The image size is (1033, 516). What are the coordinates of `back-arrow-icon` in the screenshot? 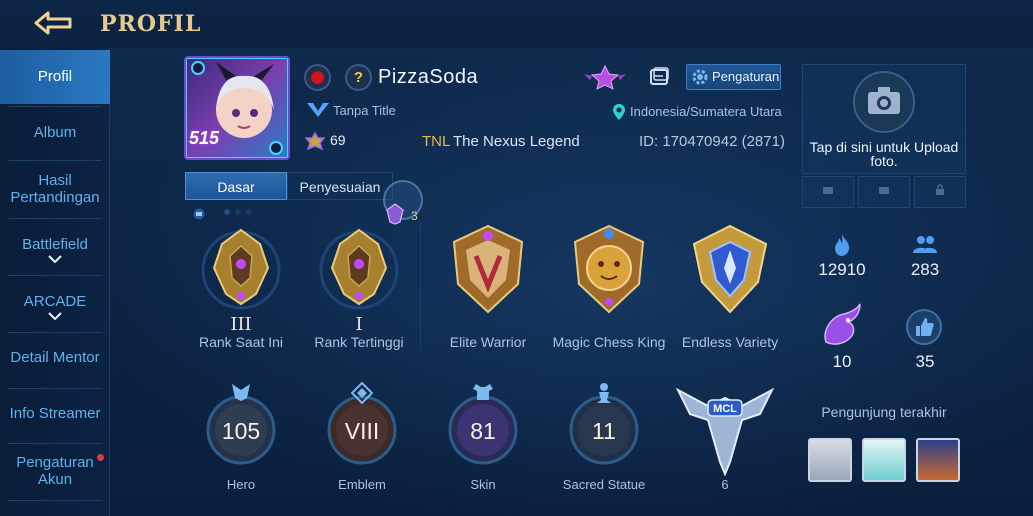 It's located at (52, 23).